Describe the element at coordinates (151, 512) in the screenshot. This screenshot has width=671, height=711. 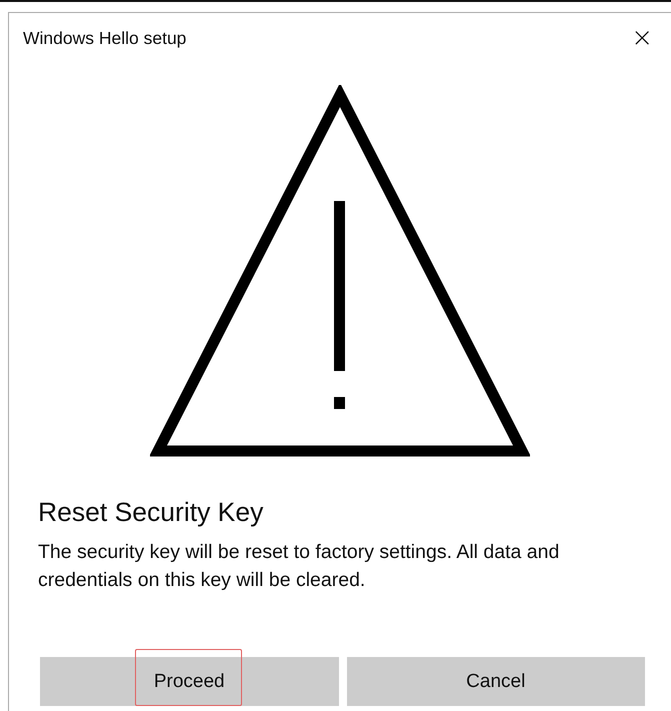
I see `dialog-heading: Reset Security Key` at that location.